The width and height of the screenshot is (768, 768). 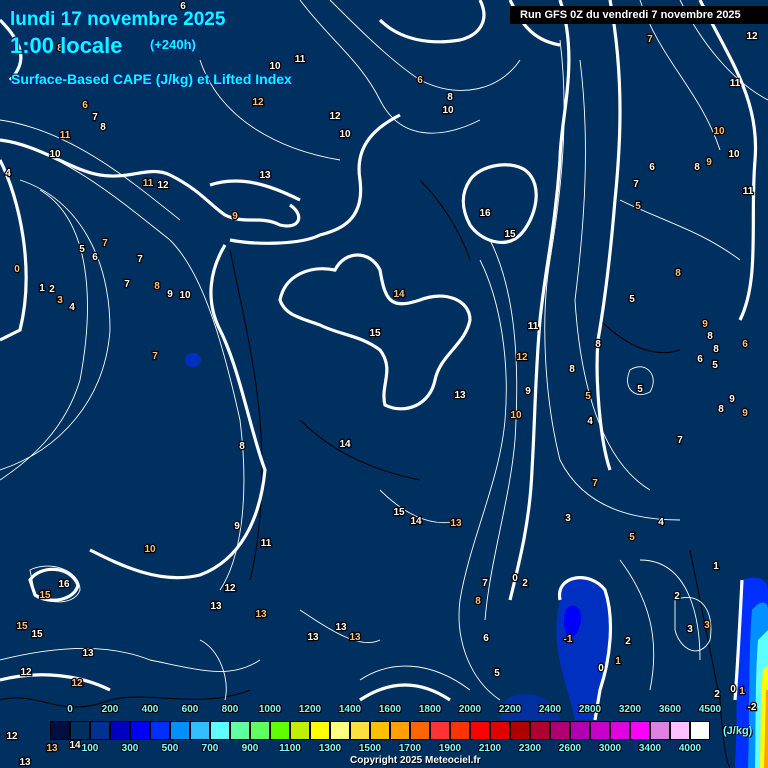 I want to click on colorbar-tick-label: 2300, so click(x=530, y=748).